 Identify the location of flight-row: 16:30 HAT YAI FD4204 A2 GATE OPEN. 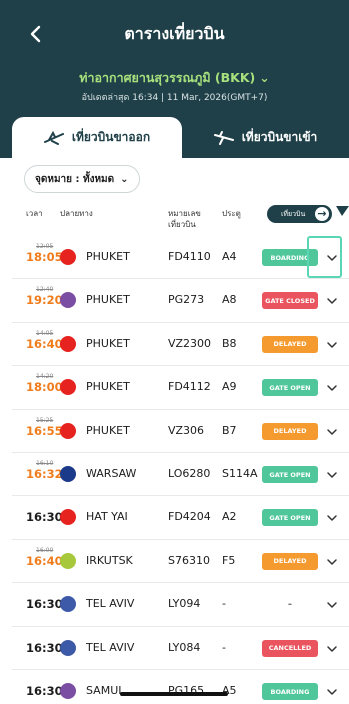
(174, 517).